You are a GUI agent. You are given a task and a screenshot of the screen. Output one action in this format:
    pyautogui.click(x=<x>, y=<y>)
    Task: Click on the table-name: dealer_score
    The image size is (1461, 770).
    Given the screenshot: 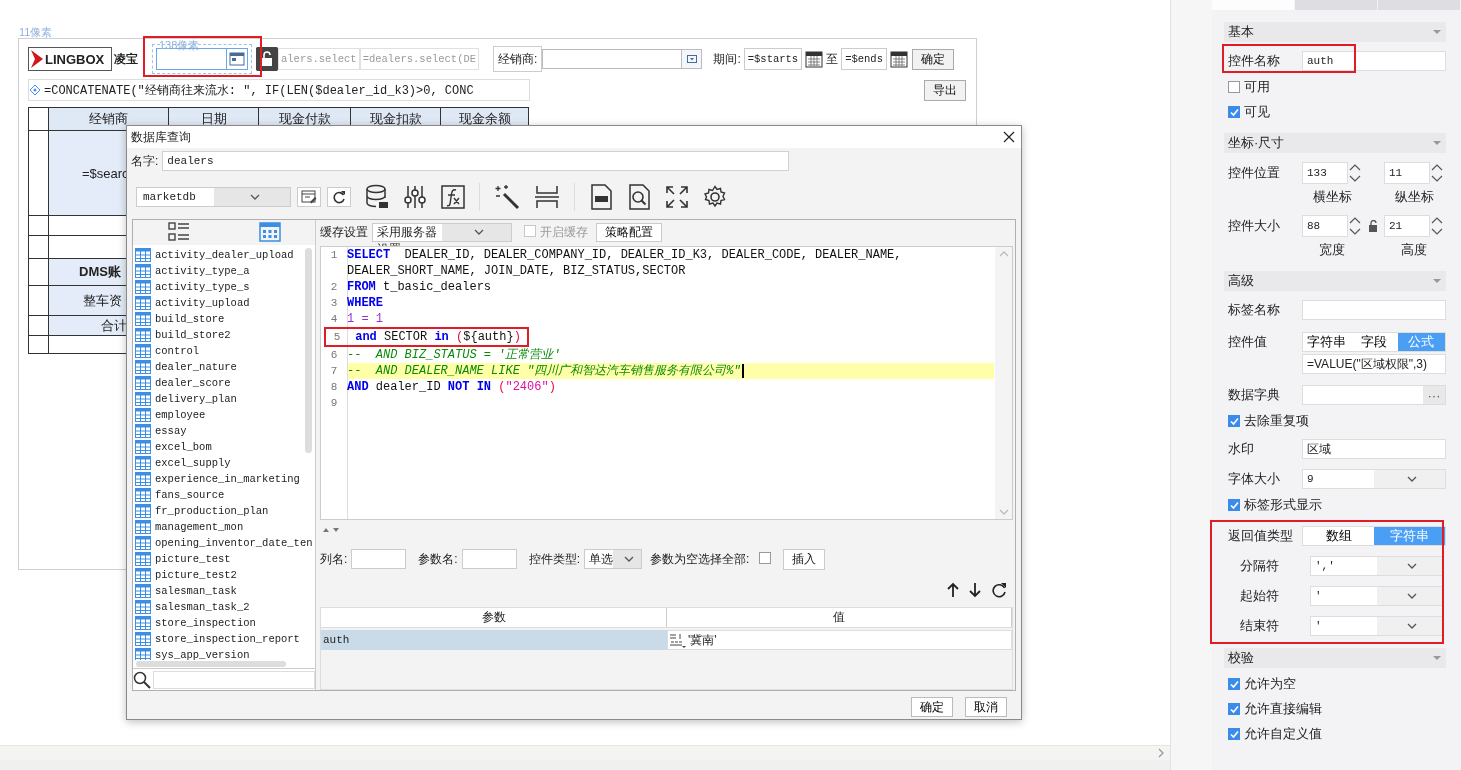 What is the action you would take?
    pyautogui.click(x=193, y=382)
    